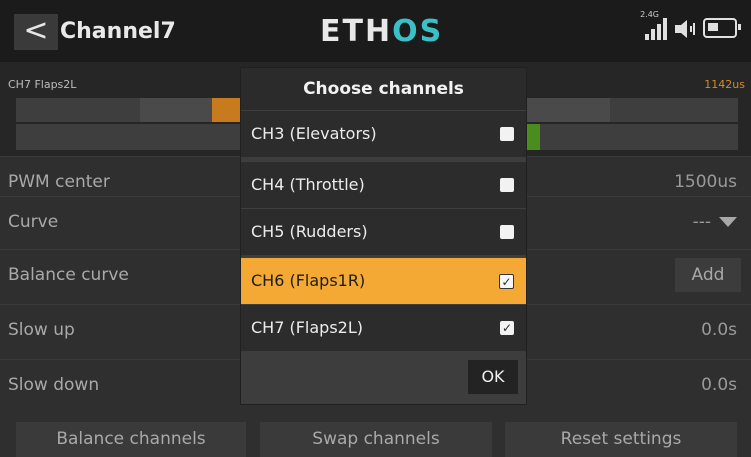 This screenshot has width=751, height=457. Describe the element at coordinates (42, 84) in the screenshot. I see `channel-monitor-label: CH7 Flaps2L` at that location.